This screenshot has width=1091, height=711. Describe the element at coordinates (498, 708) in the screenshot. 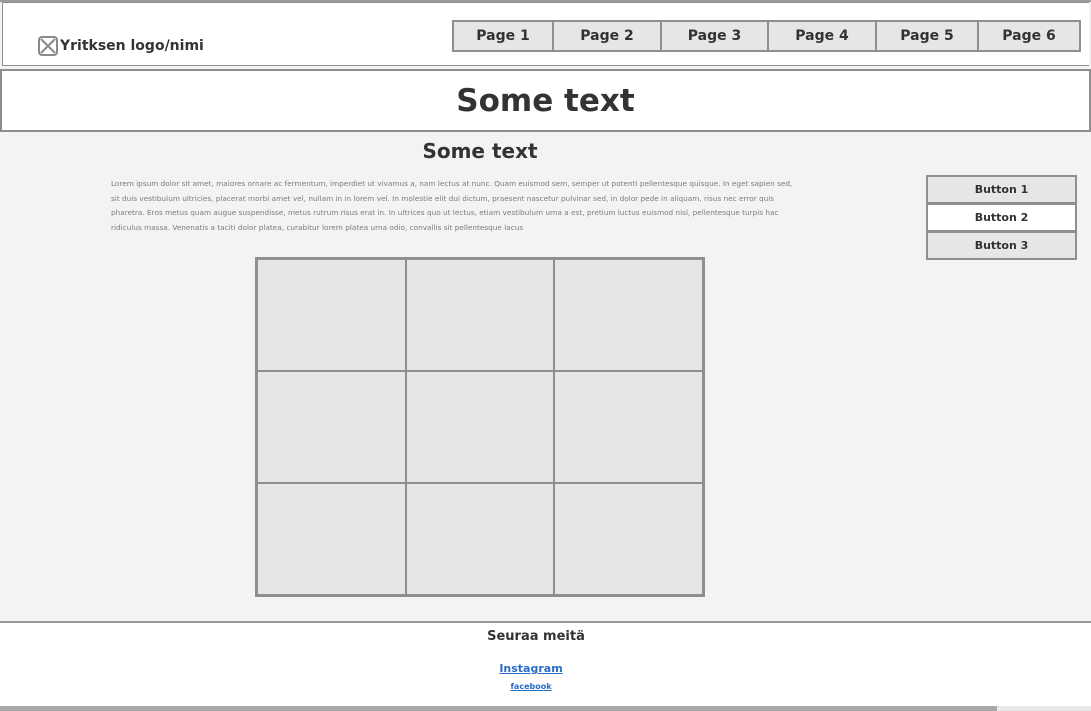

I see `scrollbar-thumb` at that location.